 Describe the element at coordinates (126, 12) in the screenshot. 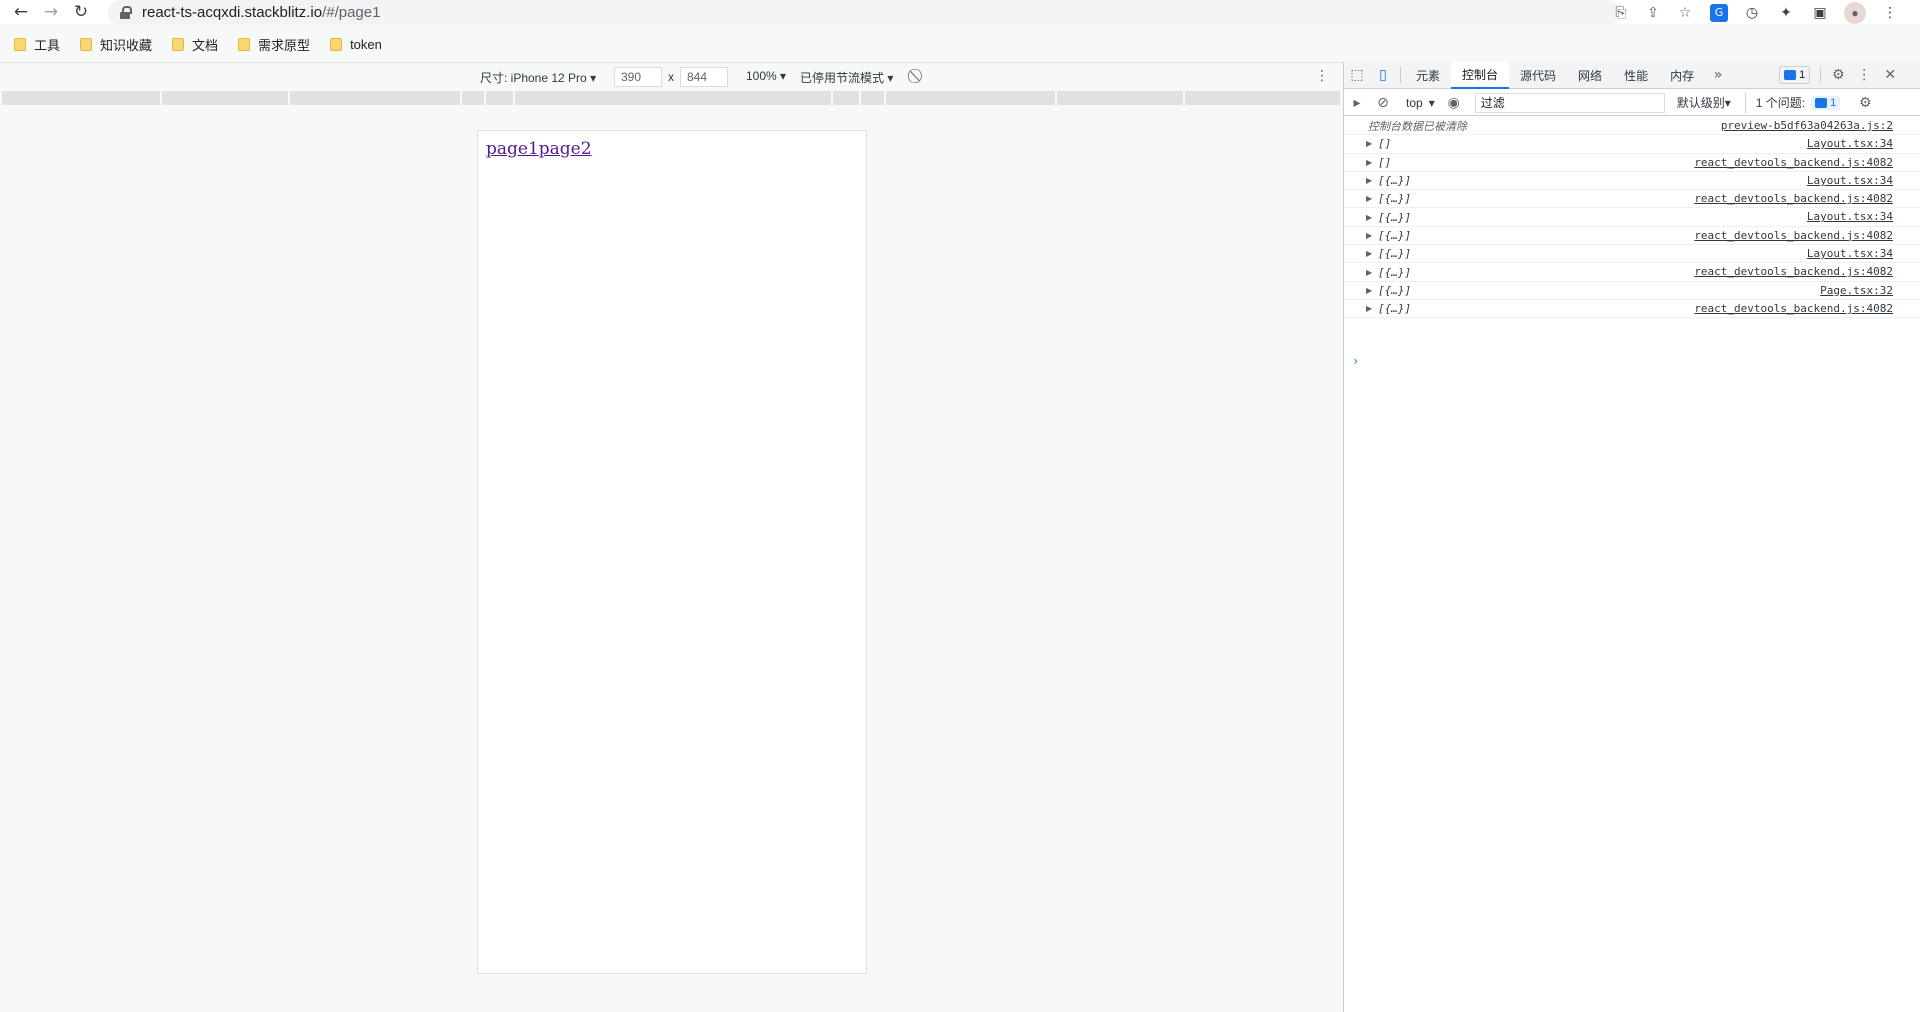

I see `lock-icon` at that location.